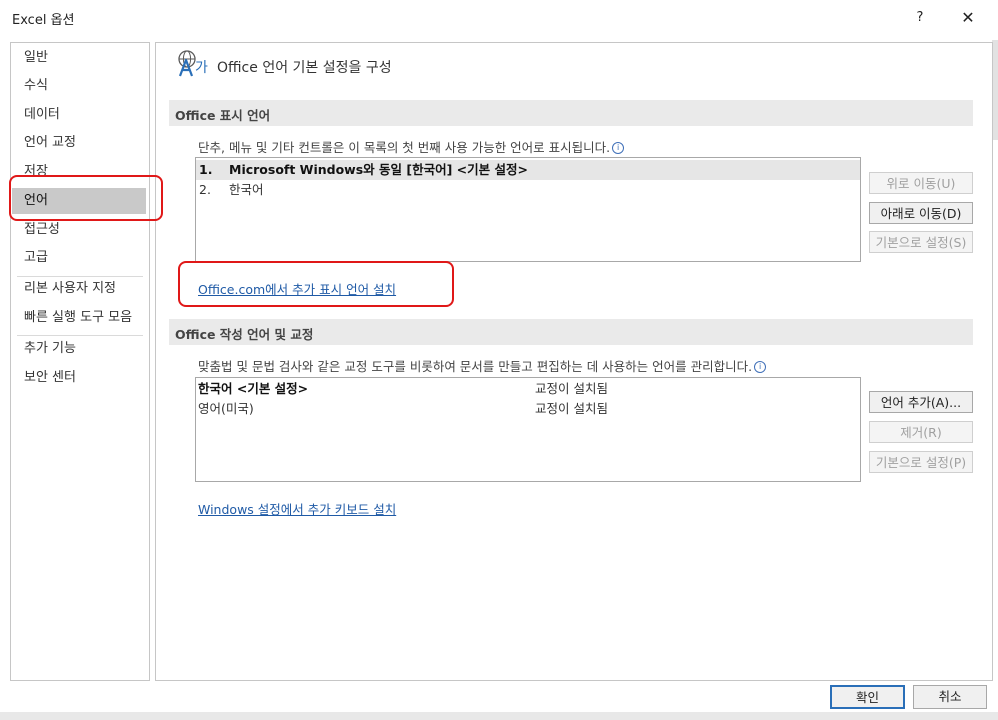 The height and width of the screenshot is (720, 998). Describe the element at coordinates (528, 429) in the screenshot. I see `authoring-language-list: 한국어 <기본 설정> 교정이 설치됨 영어(미국) 교정이 설치됨` at that location.